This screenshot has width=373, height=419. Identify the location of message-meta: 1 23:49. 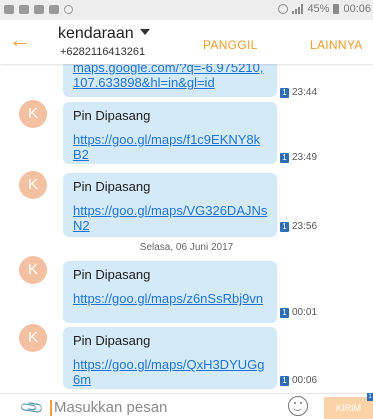
(298, 157).